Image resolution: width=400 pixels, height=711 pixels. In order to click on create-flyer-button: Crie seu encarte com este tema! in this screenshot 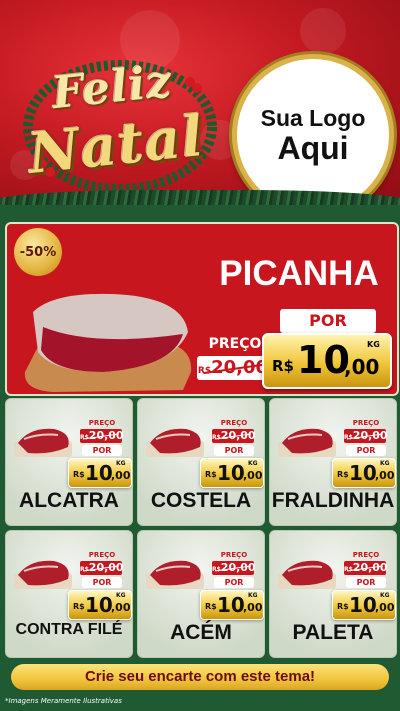, I will do `click(200, 677)`.